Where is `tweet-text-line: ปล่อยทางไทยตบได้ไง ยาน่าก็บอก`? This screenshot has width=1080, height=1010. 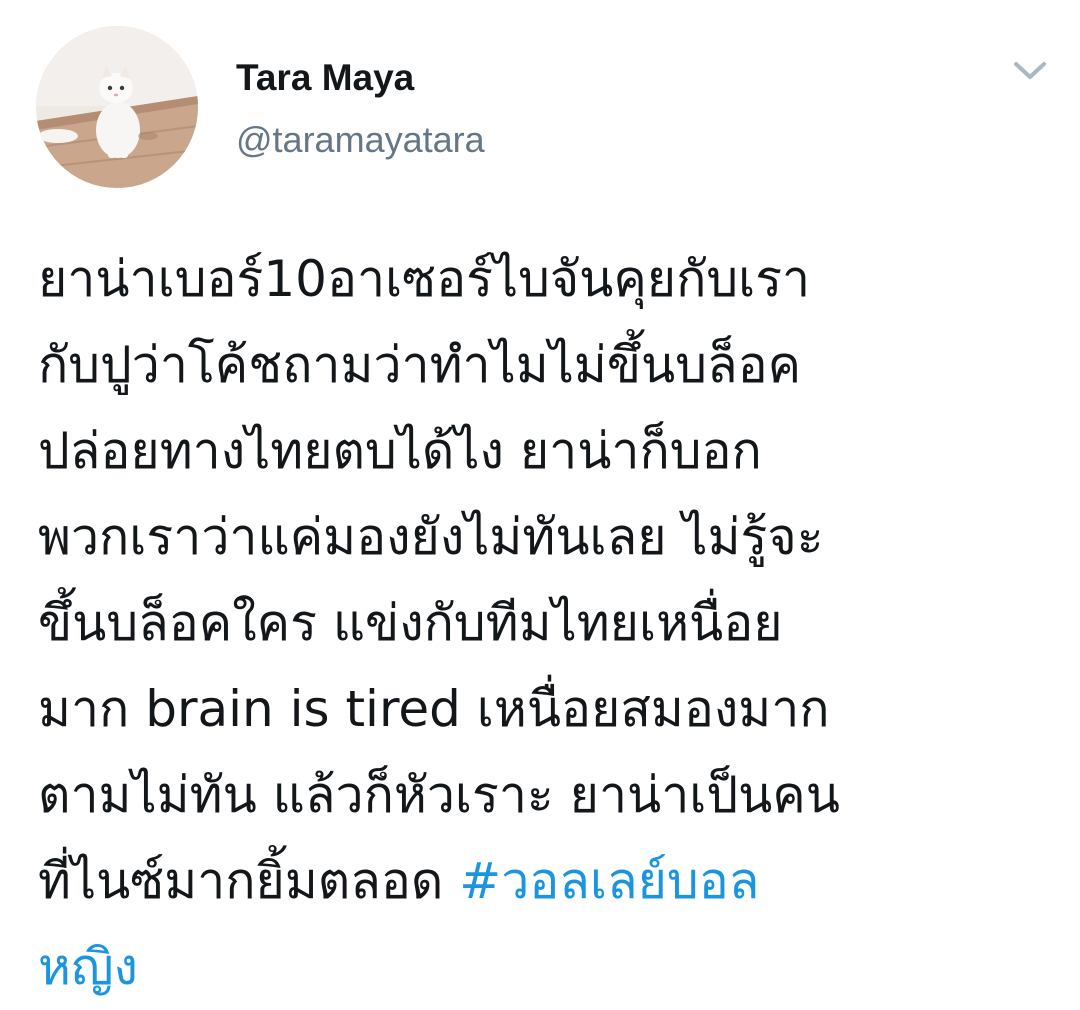
tweet-text-line: ปล่อยทางไทยตบได้ไง ยาน่าก็บอก is located at coordinates (400, 451).